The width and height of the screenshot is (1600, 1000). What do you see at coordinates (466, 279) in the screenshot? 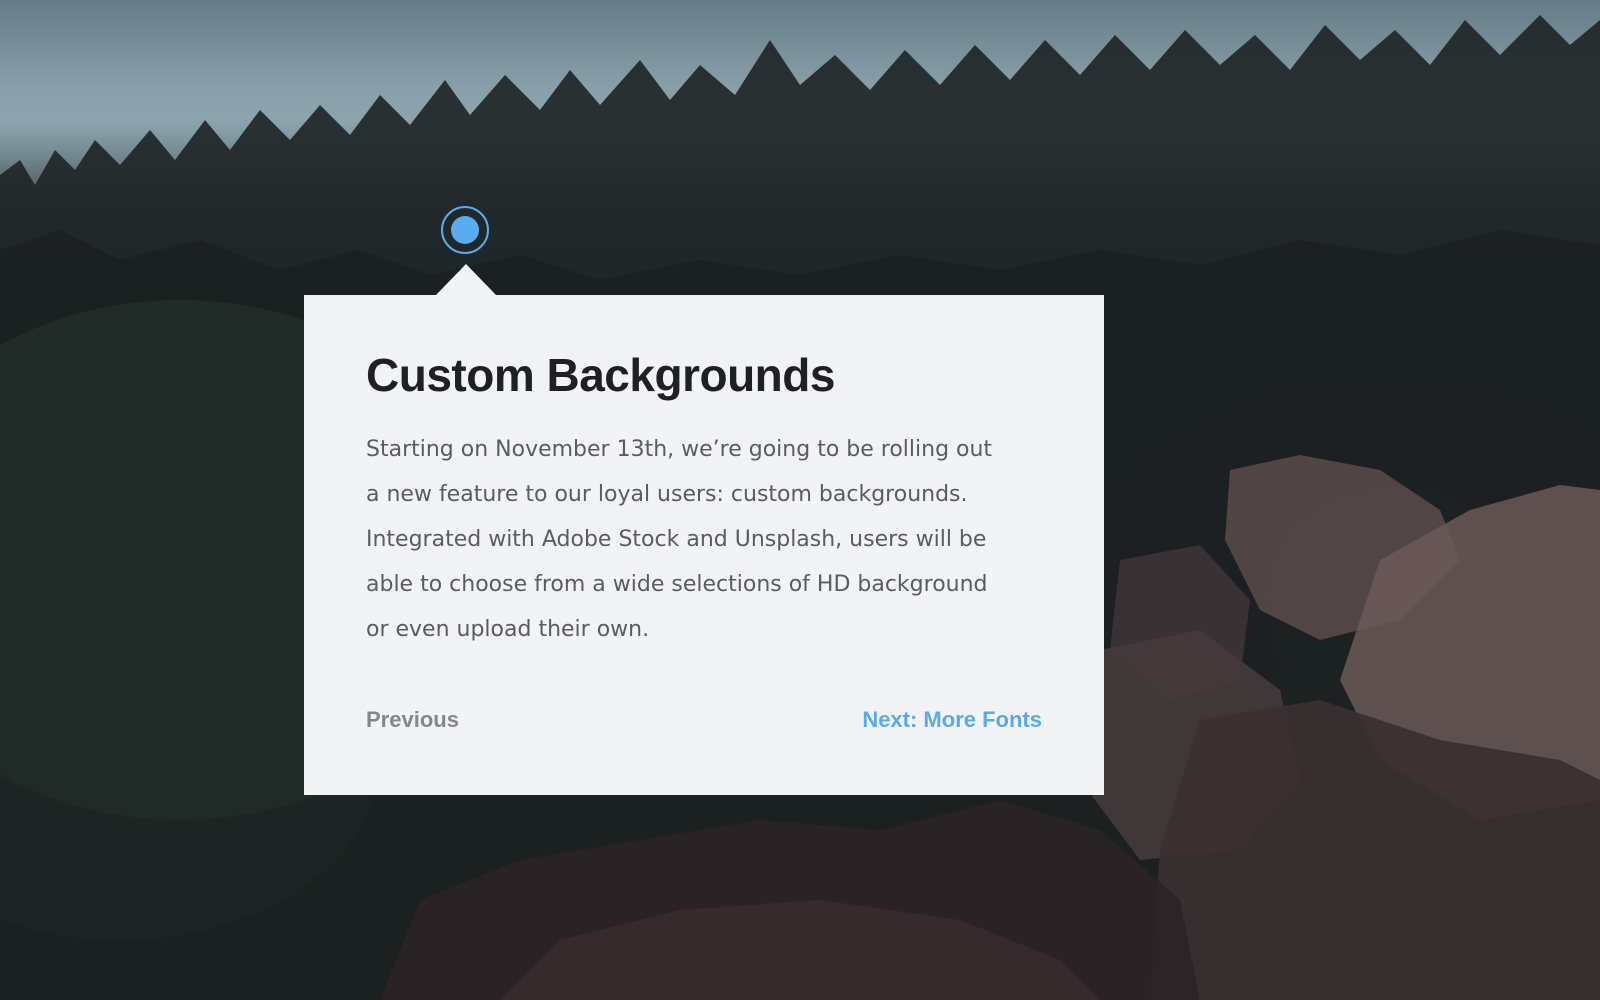
I see `tooltip-pointer` at bounding box center [466, 279].